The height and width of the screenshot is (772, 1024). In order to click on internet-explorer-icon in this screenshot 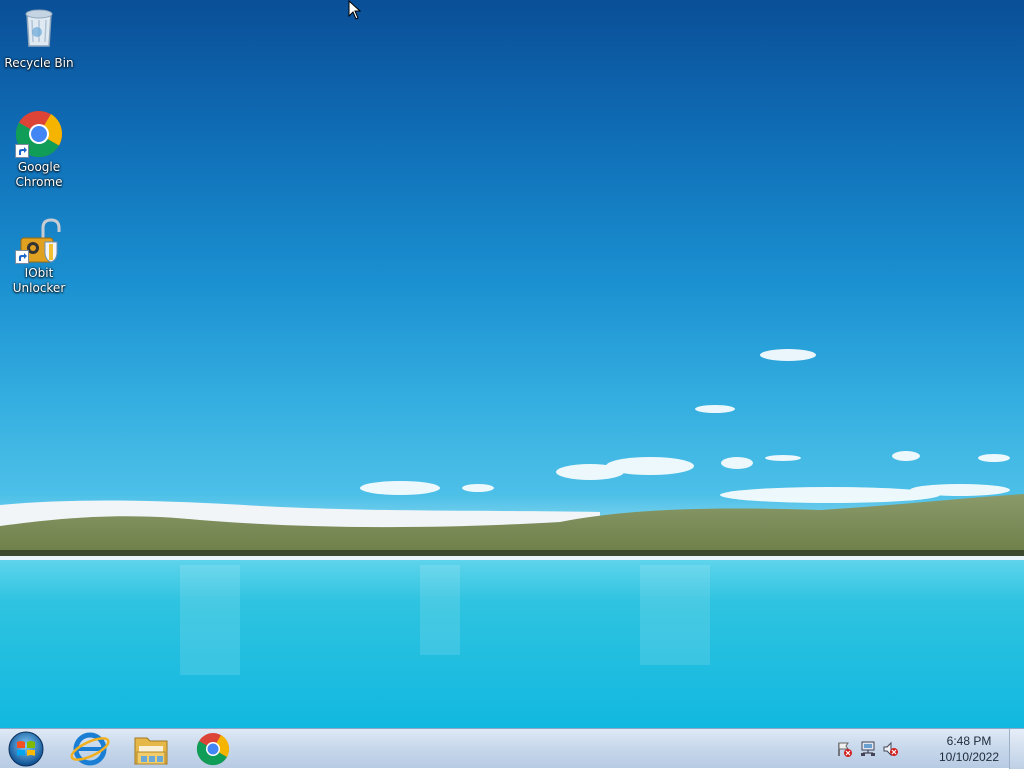, I will do `click(90, 749)`.